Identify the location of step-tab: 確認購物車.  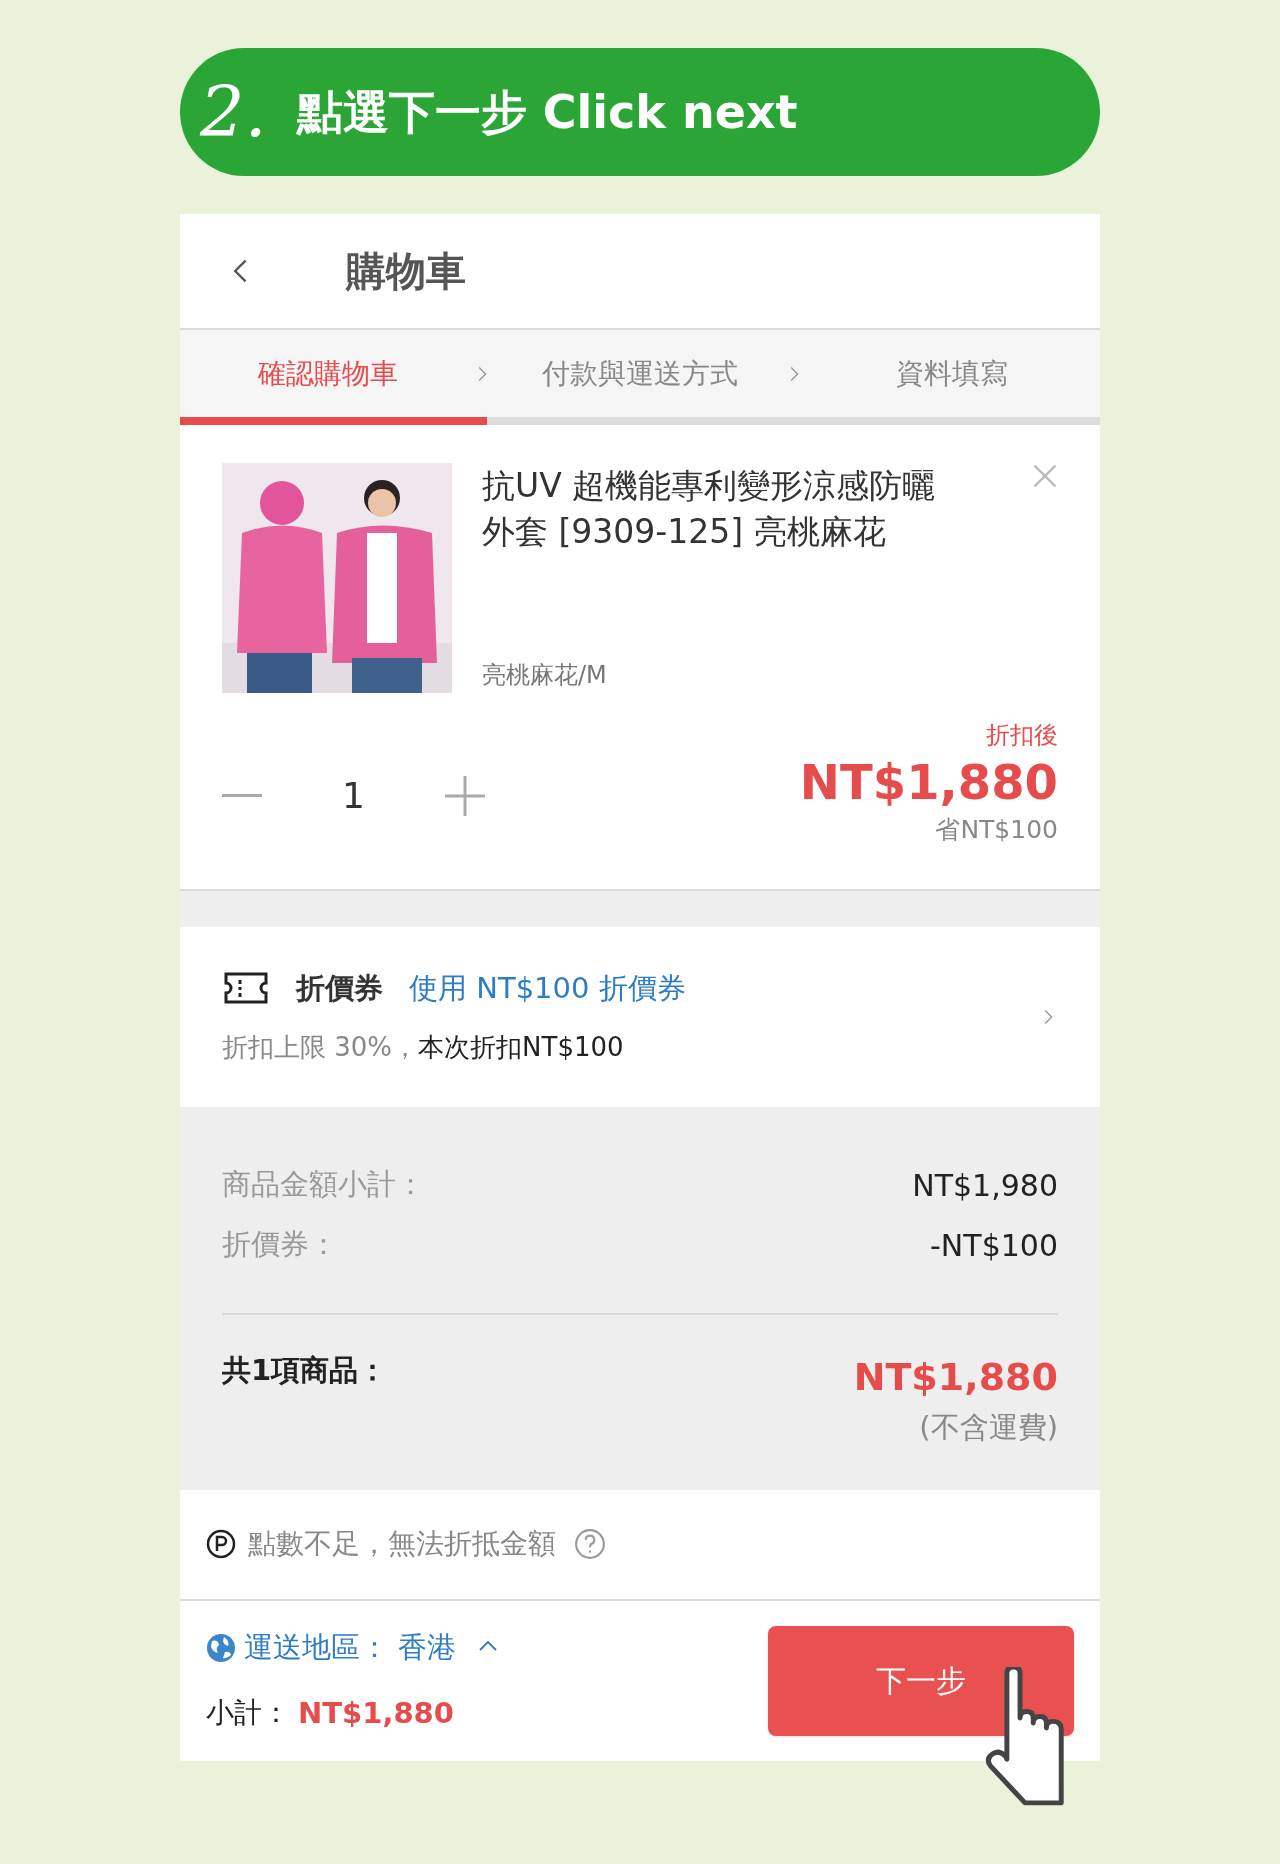
(328, 373).